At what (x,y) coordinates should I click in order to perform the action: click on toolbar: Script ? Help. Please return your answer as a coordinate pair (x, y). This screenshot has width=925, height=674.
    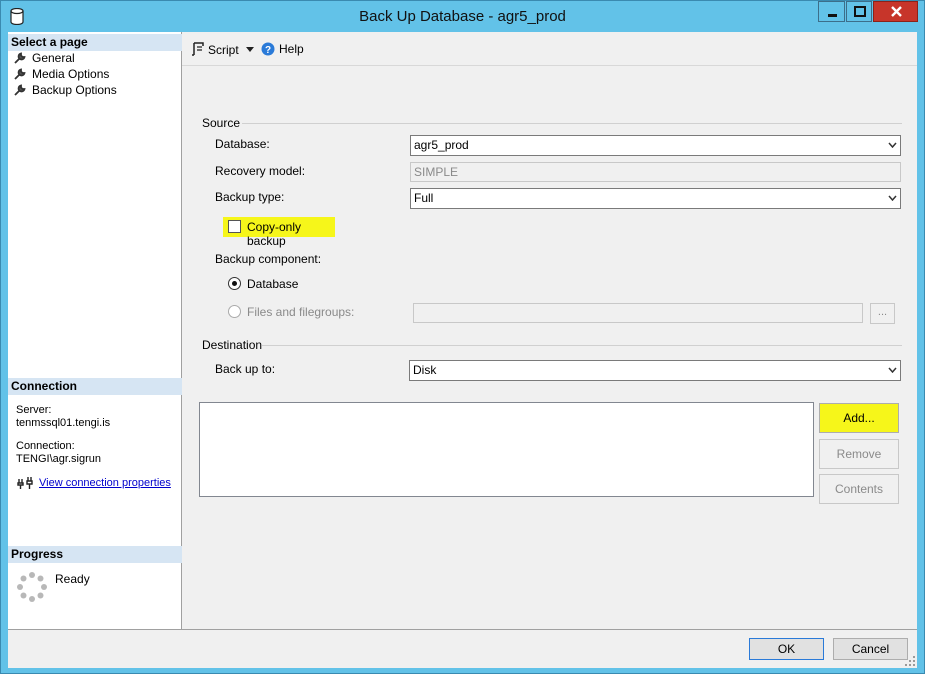
    Looking at the image, I should click on (549, 49).